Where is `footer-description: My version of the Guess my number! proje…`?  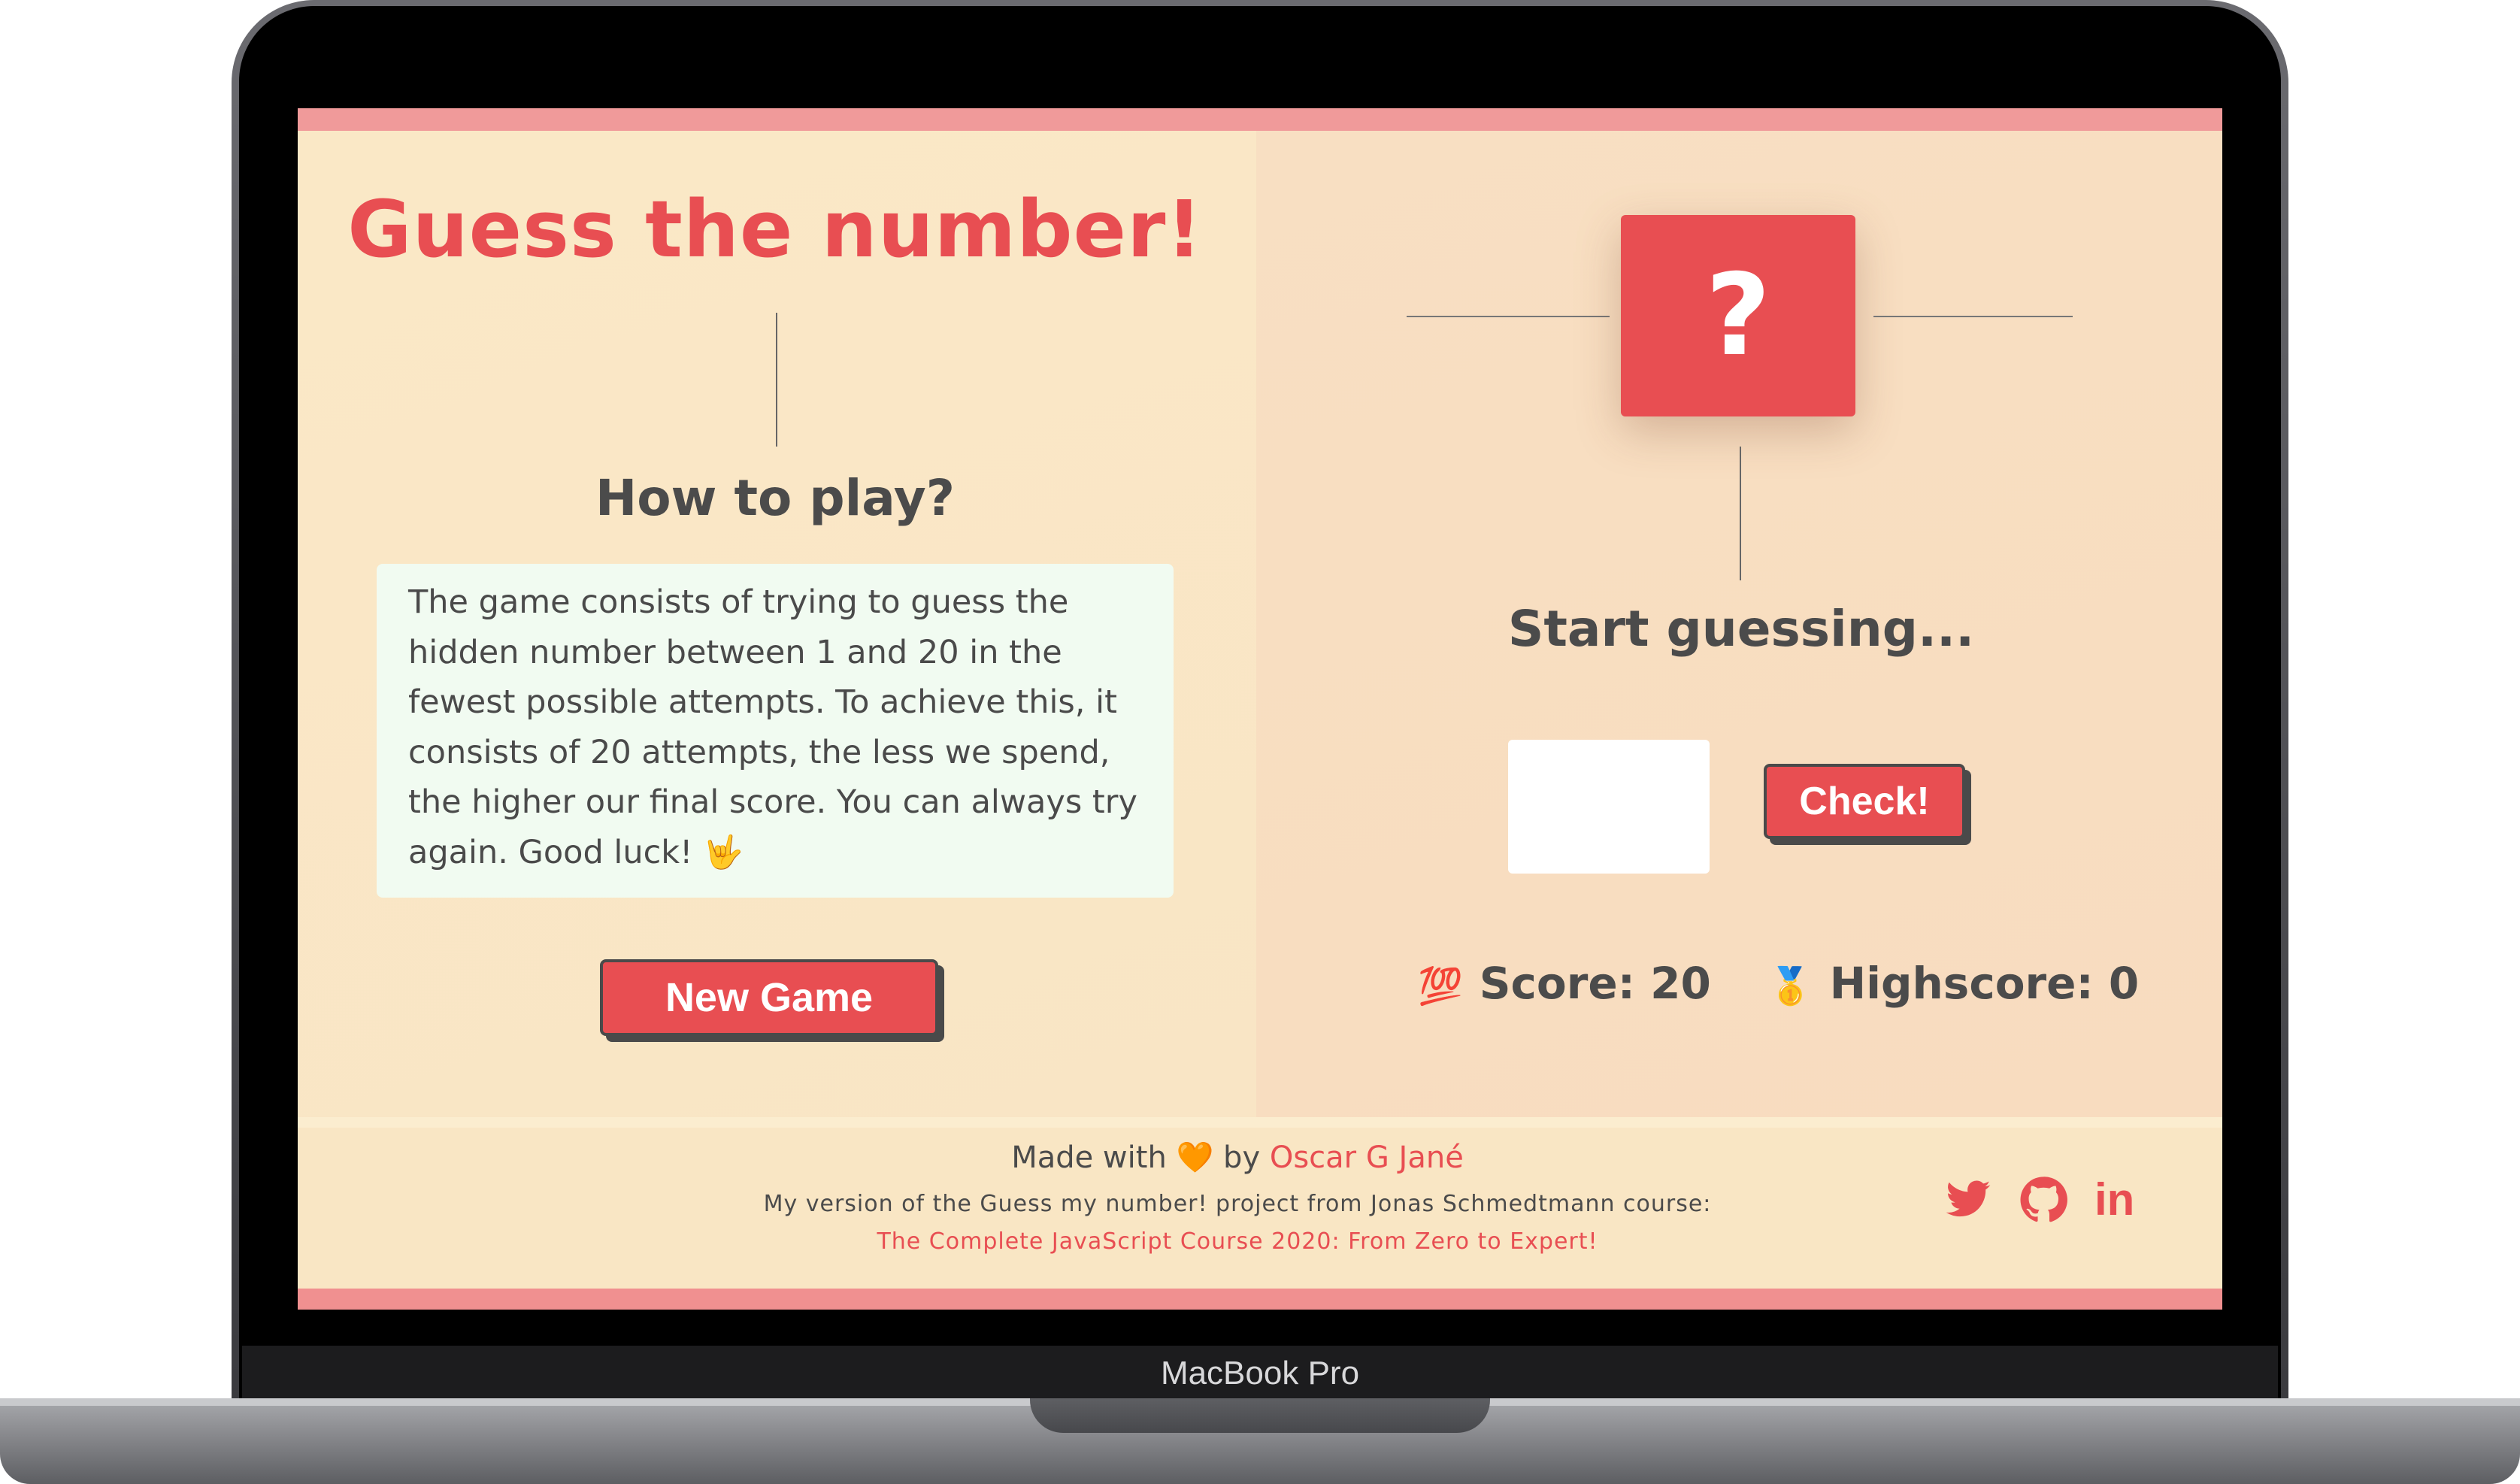
footer-description: My version of the Guess my number! proje… is located at coordinates (1237, 1204).